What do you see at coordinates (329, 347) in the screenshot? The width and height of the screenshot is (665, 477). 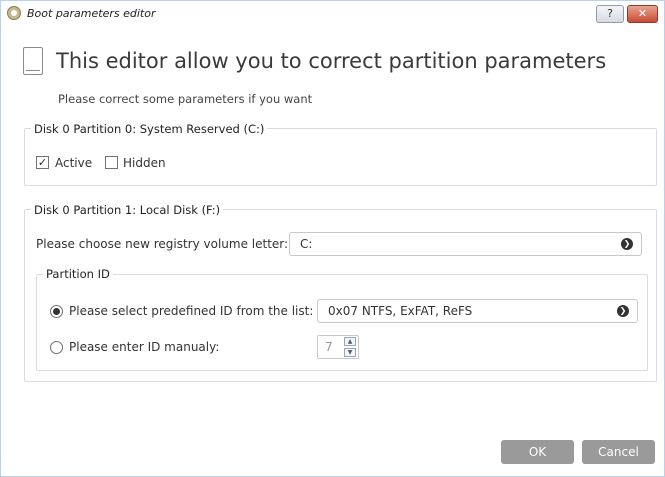 I see `manual-id-value: 7` at bounding box center [329, 347].